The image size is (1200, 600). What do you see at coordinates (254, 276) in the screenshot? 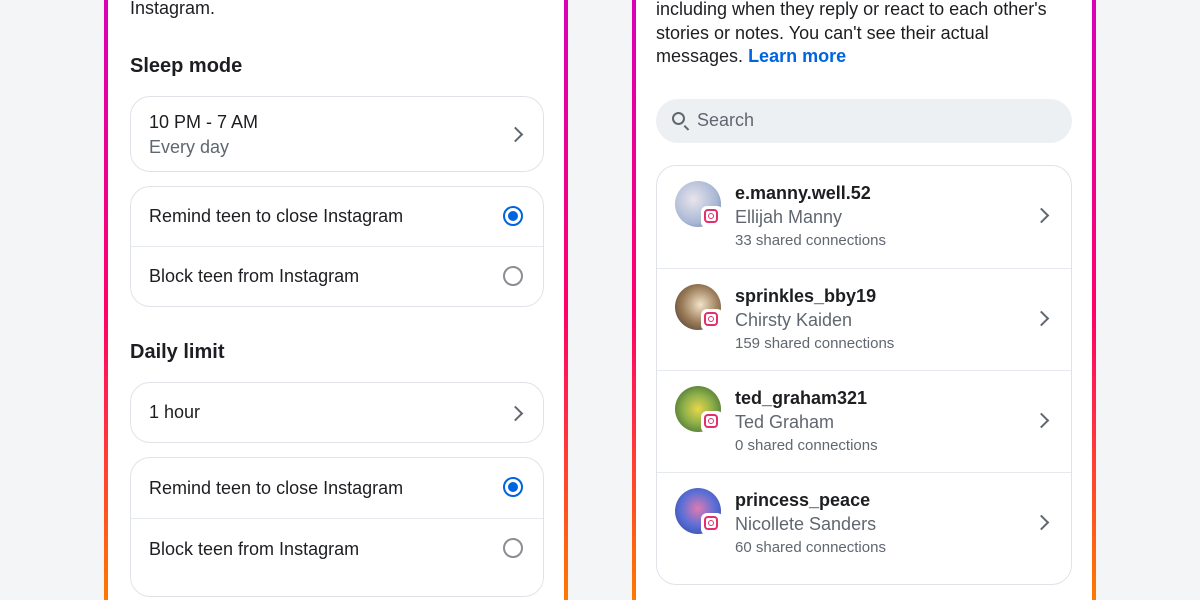
I see `option-label: Block teen from Instagram` at bounding box center [254, 276].